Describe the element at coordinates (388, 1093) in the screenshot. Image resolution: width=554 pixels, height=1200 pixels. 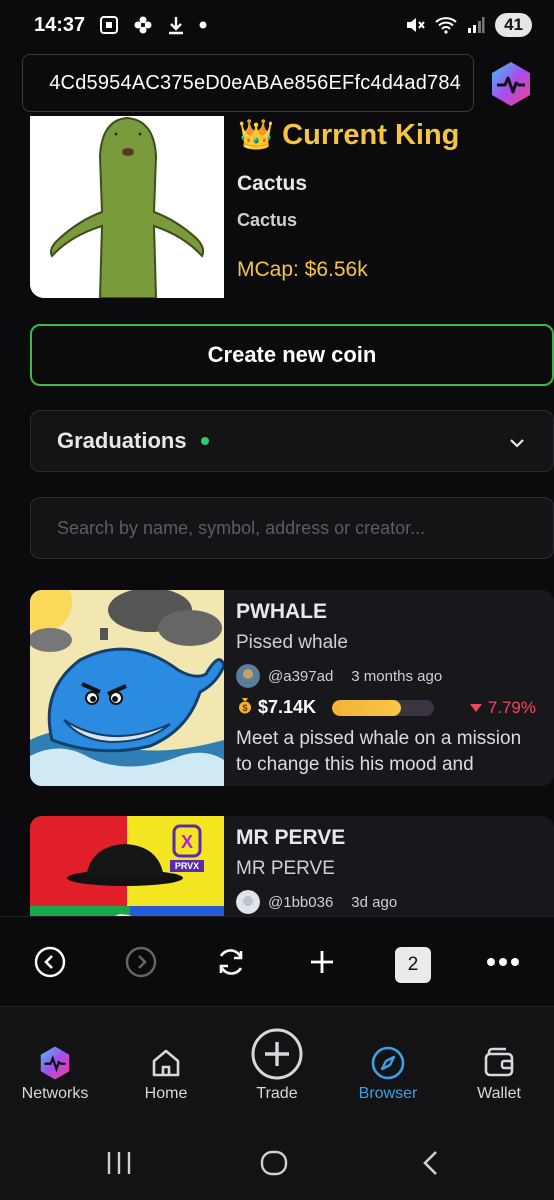
I see `nav-browser-label: Browser` at that location.